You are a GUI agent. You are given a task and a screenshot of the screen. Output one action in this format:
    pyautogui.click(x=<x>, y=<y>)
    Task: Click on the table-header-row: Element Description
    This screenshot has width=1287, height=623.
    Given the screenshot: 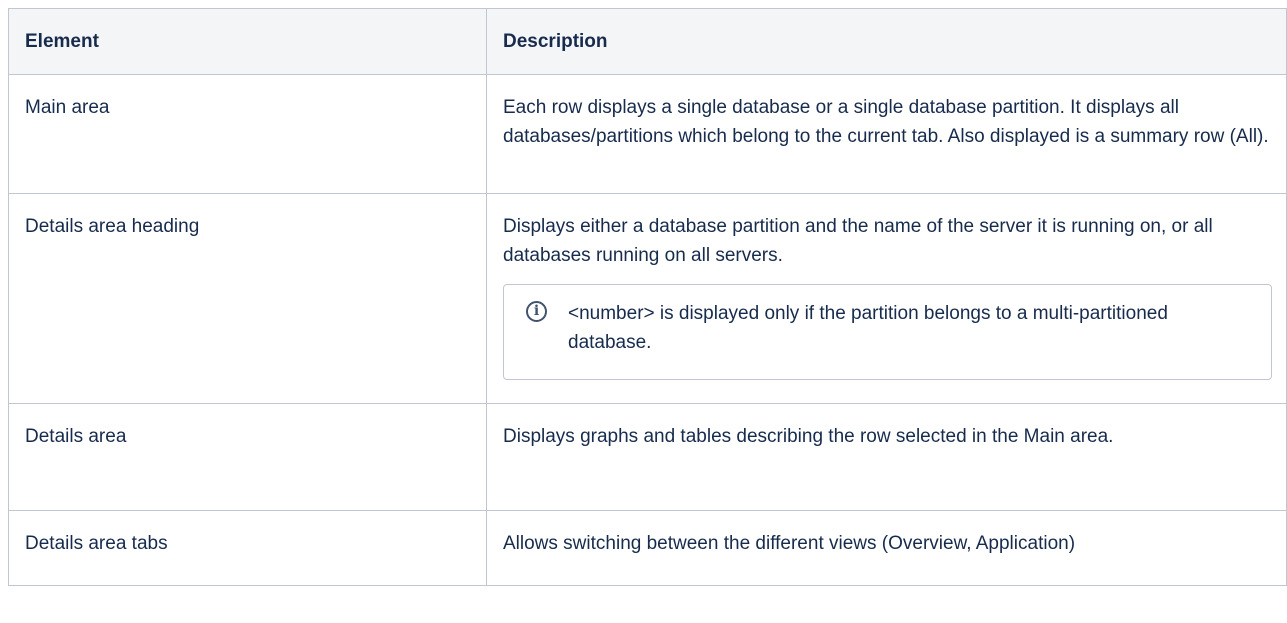 What is the action you would take?
    pyautogui.click(x=647, y=41)
    